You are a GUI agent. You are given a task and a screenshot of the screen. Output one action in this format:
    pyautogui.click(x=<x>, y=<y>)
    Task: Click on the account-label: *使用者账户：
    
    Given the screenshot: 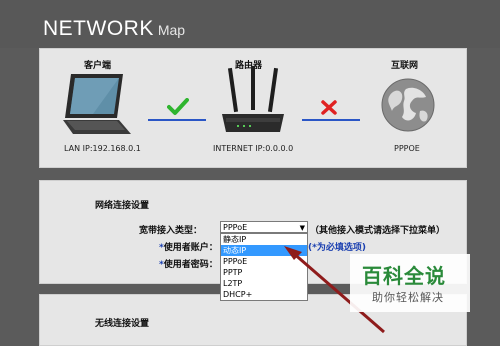 What is the action you would take?
    pyautogui.click(x=188, y=246)
    